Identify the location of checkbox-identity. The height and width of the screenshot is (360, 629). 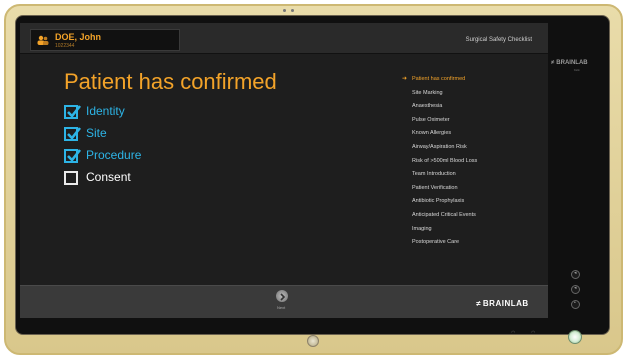
(73, 112).